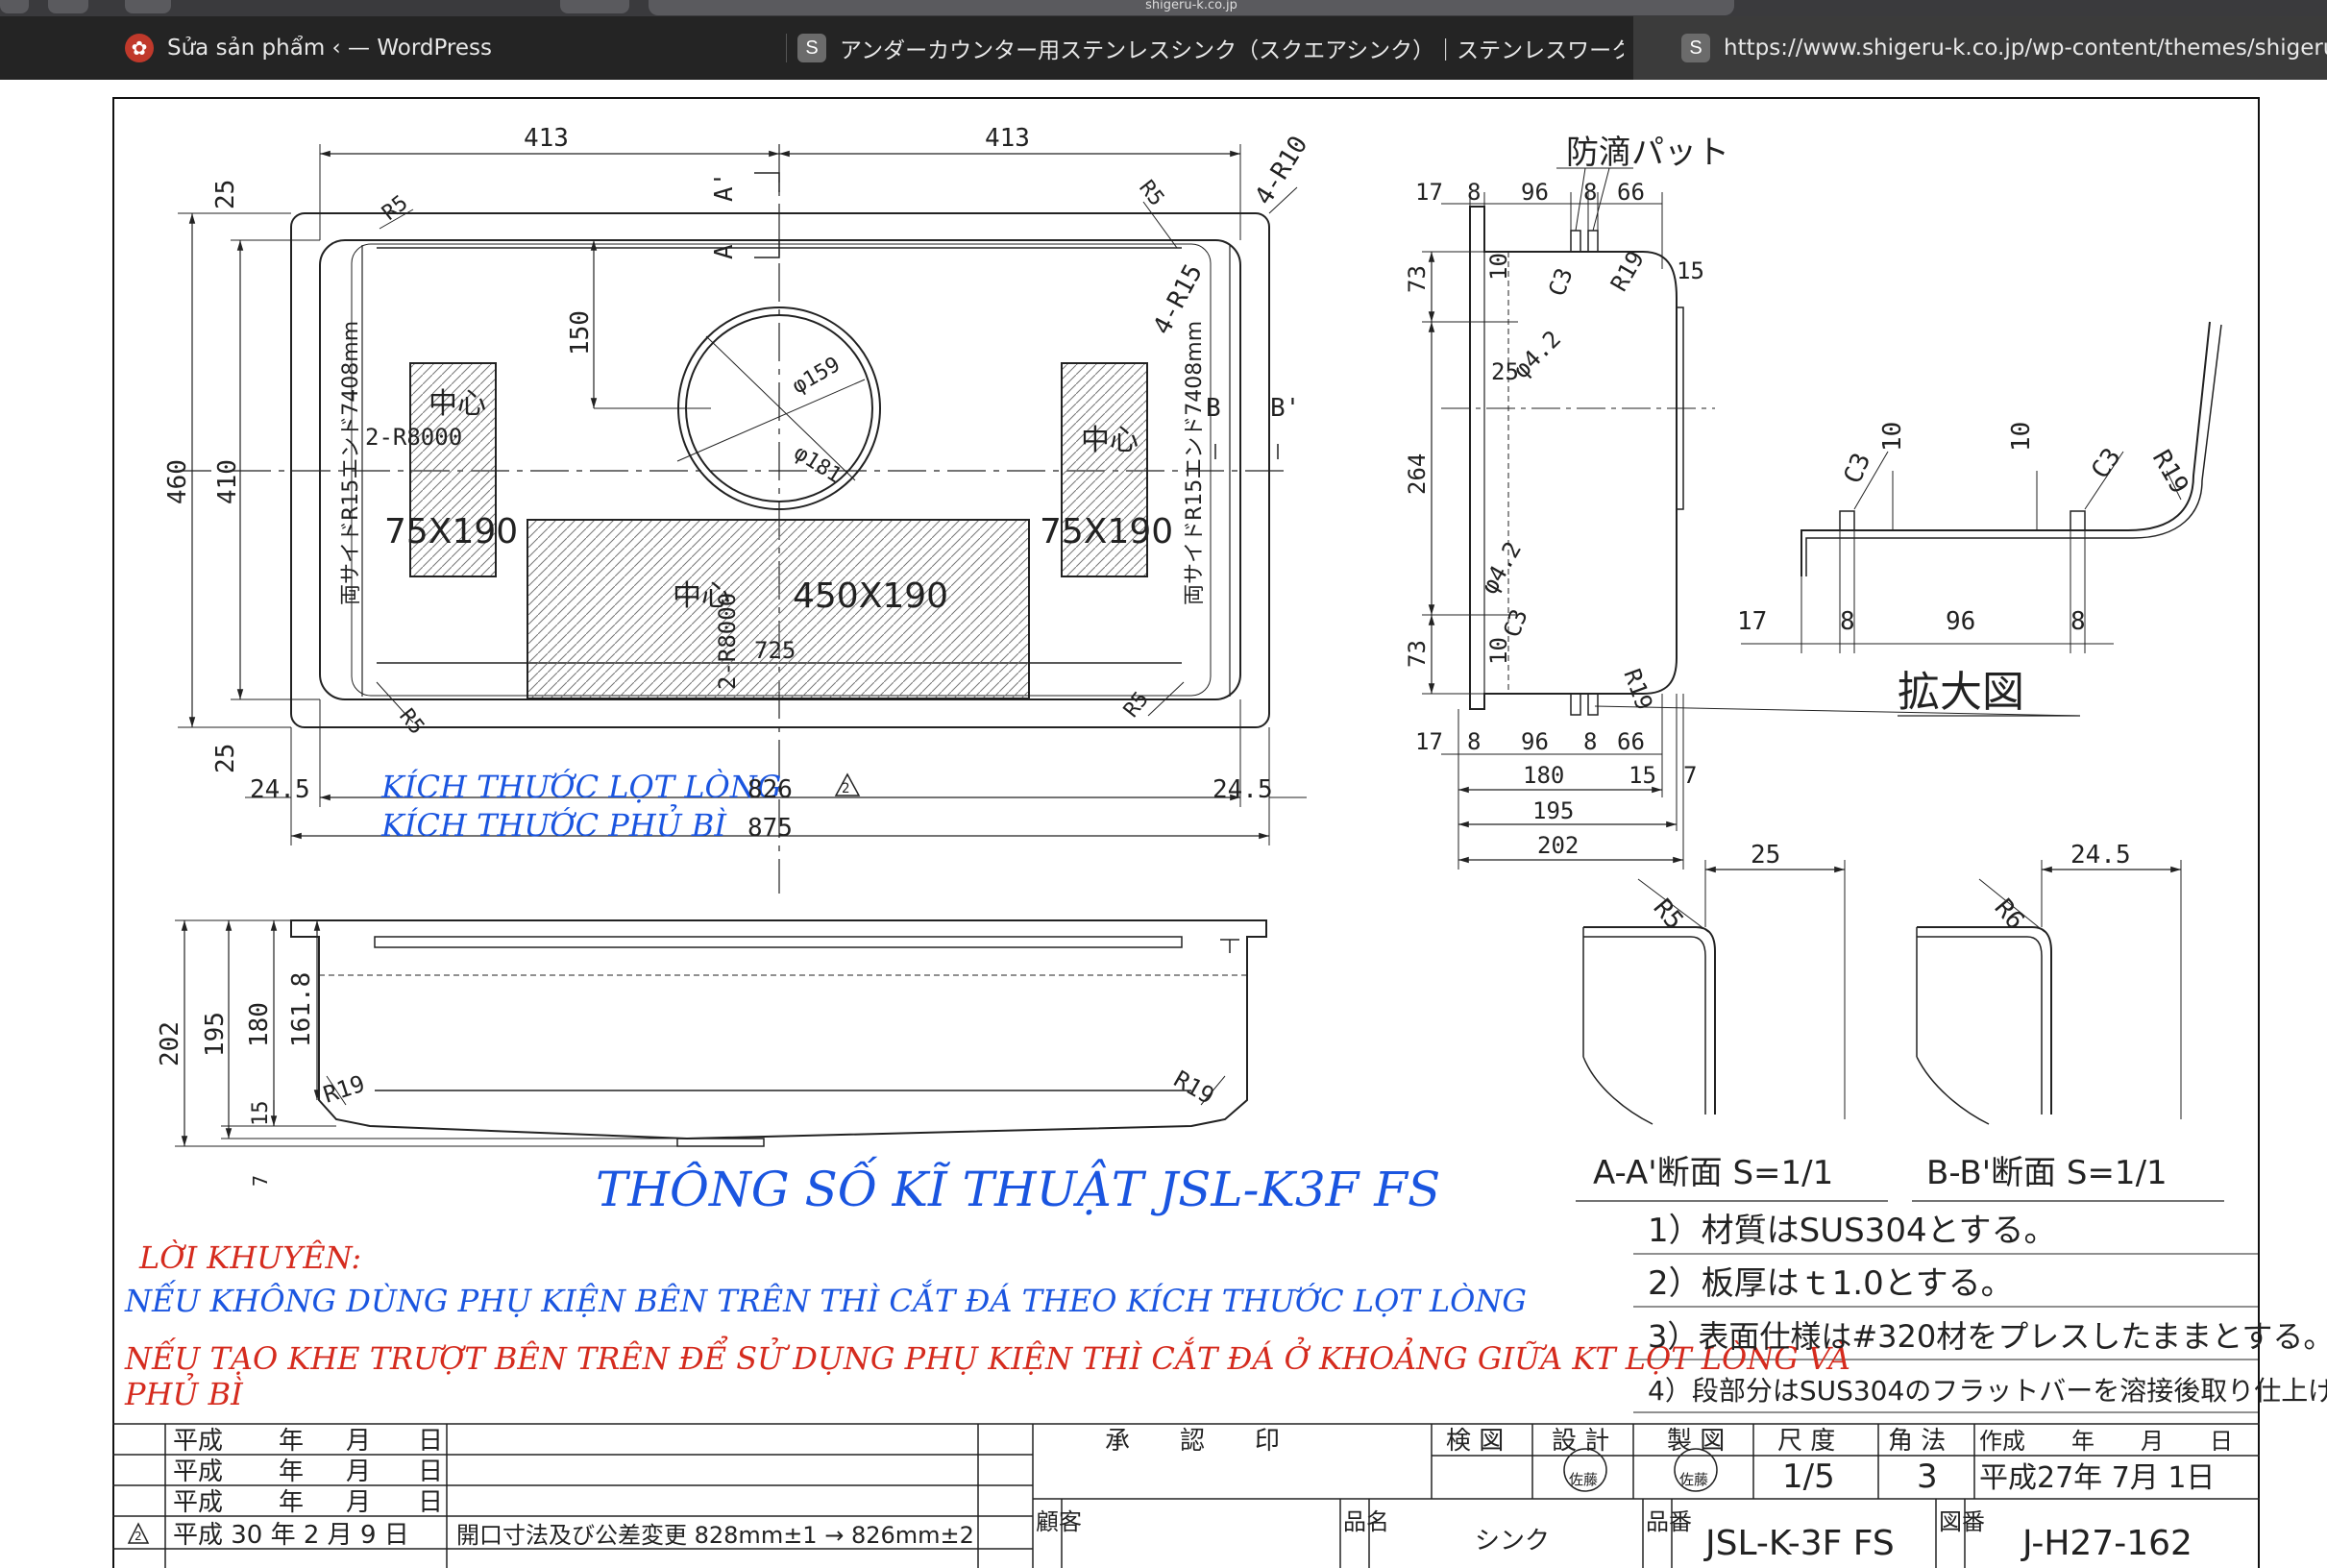 The height and width of the screenshot is (1568, 2327). I want to click on front-view-outline, so click(778, 1029).